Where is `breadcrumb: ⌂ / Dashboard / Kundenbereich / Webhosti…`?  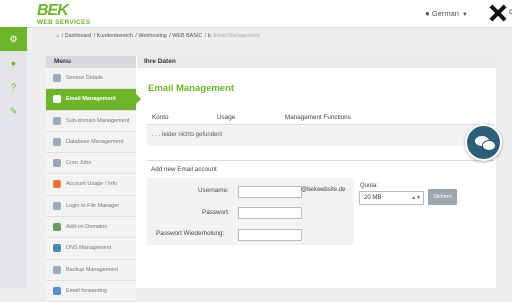
breadcrumb: ⌂ / Dashboard / Kundenbereich / Webhosti… is located at coordinates (158, 36).